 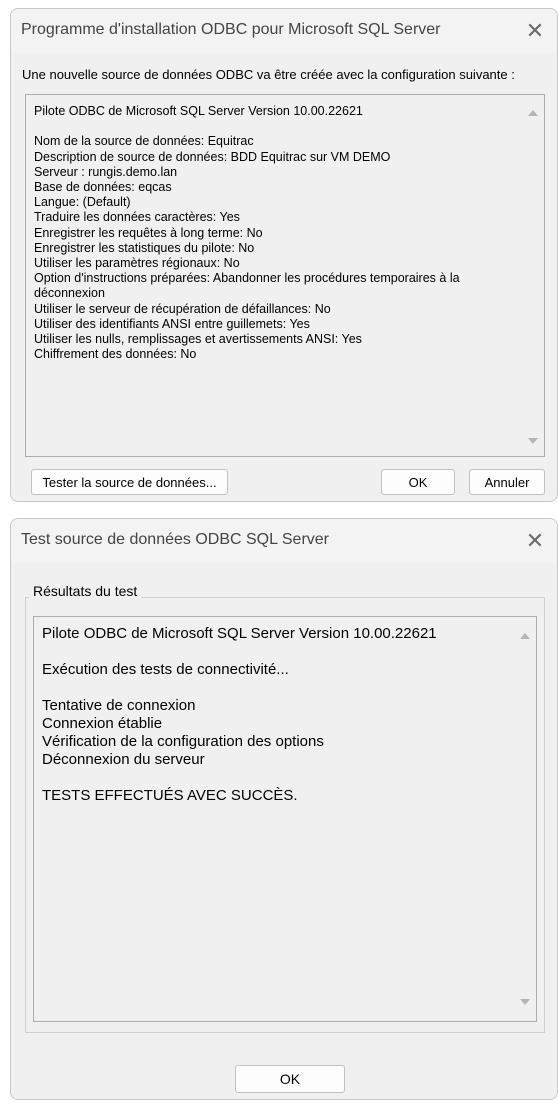 I want to click on result-line: Déconnexion du serveur, so click(x=123, y=759).